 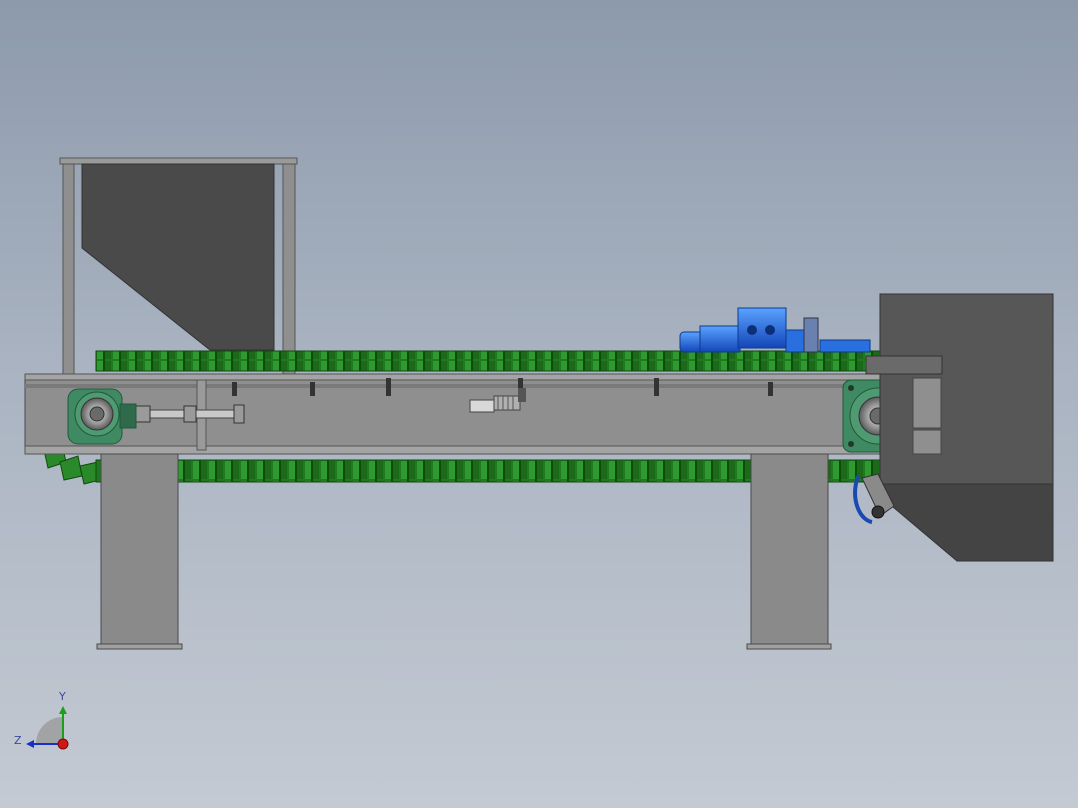 What do you see at coordinates (62, 696) in the screenshot?
I see `y-axis-label: Y` at bounding box center [62, 696].